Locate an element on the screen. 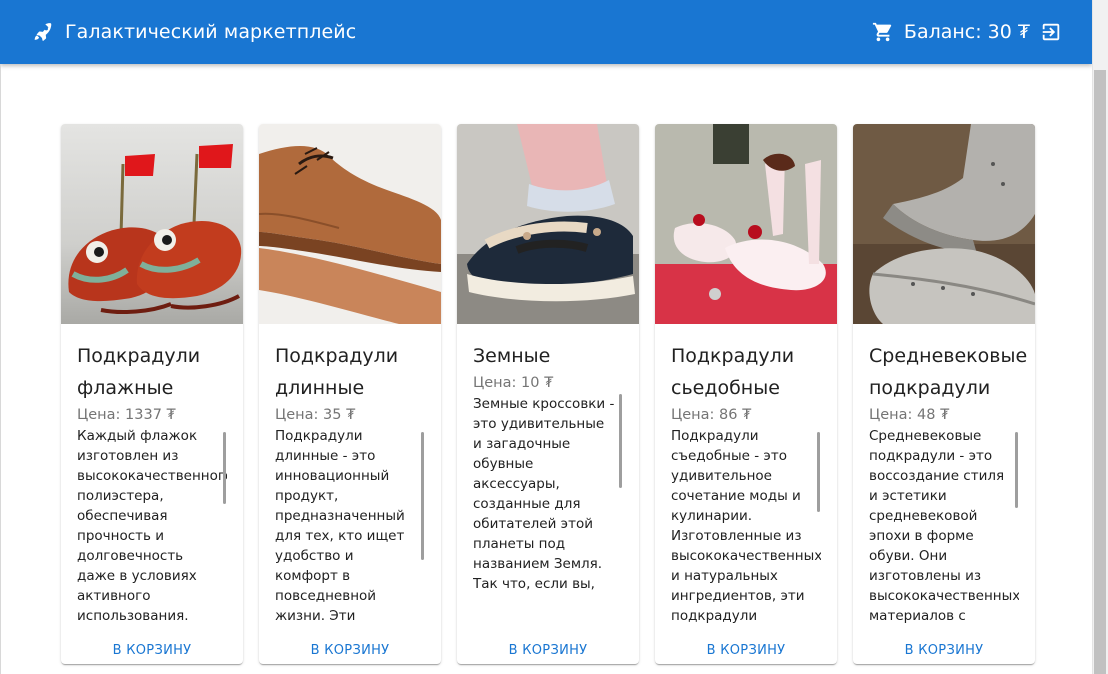  product-price: Цена: 10 ₮ is located at coordinates (513, 383).